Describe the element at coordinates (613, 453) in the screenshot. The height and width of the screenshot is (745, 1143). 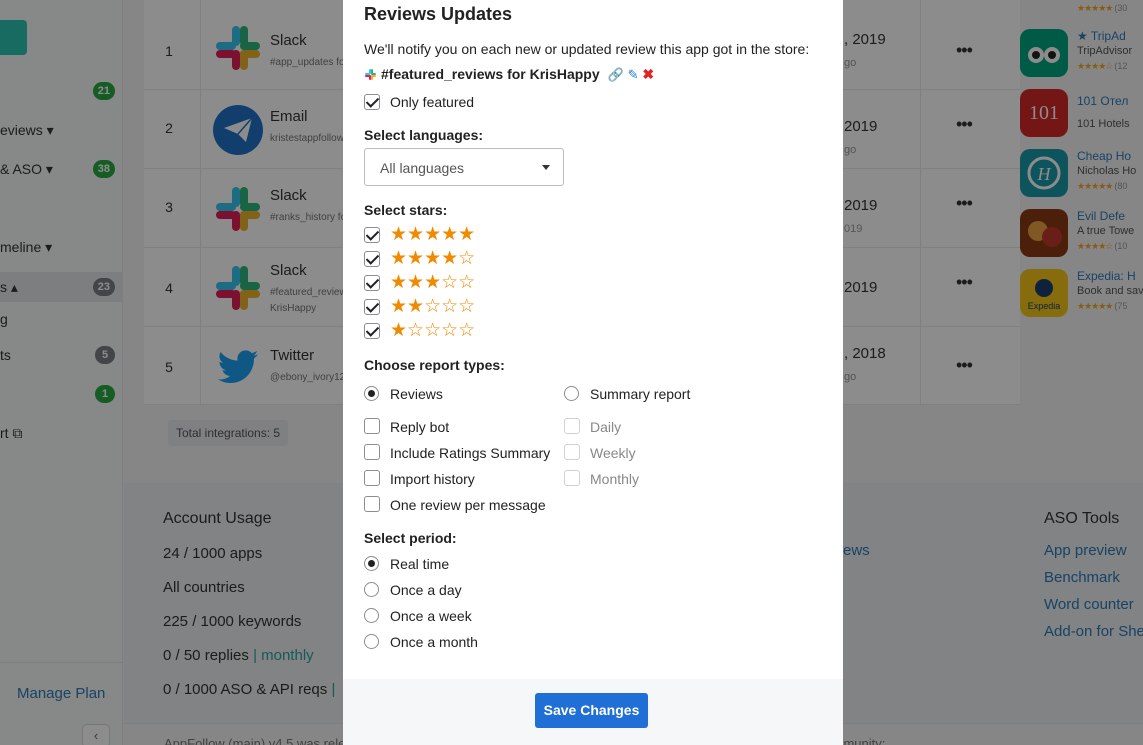
I see `weekly-label: Weekly` at that location.